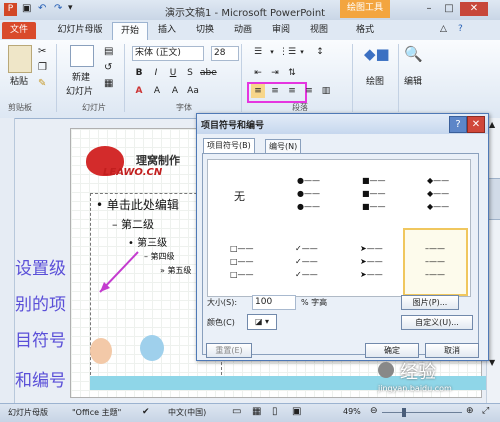  I want to click on dialog-close-button: ✕, so click(476, 124).